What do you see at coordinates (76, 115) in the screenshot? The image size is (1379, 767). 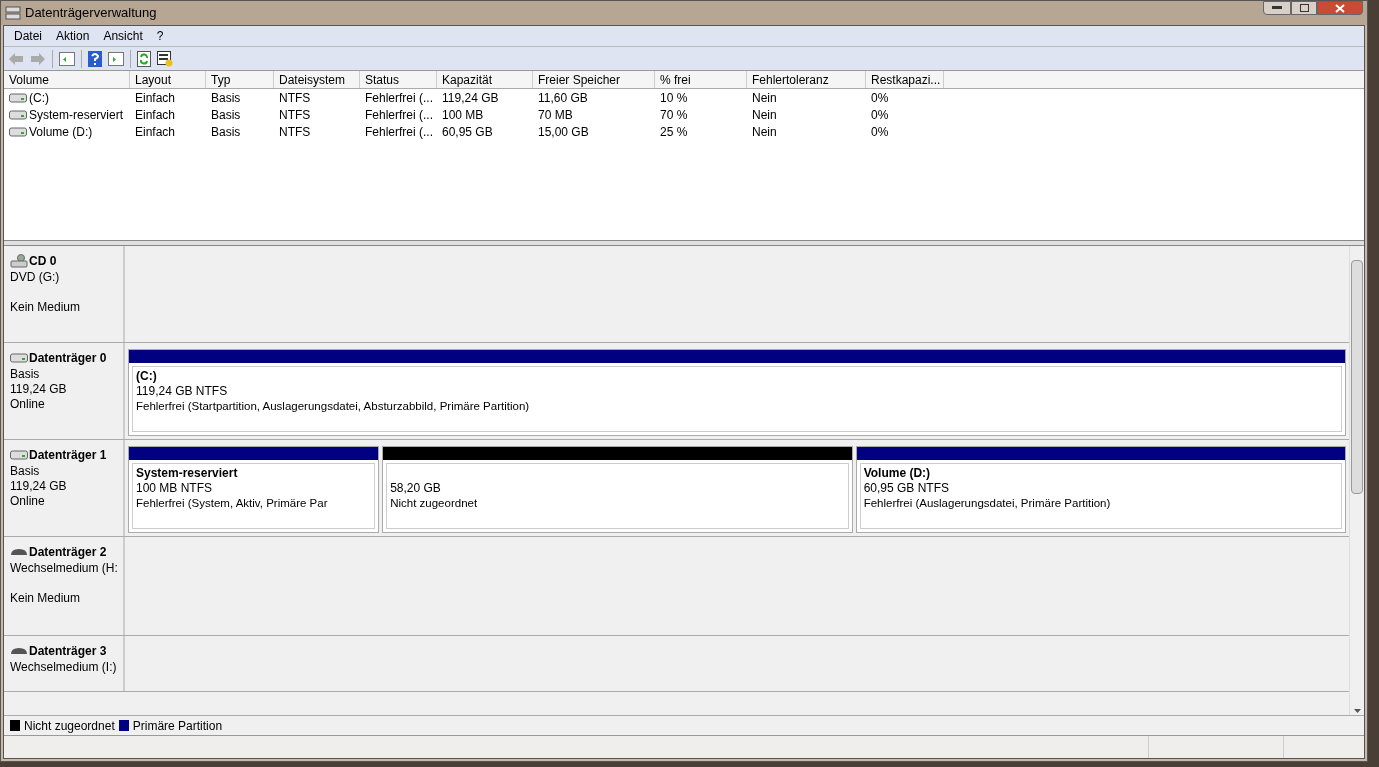 I see `table-cell-text: System-reserviert` at bounding box center [76, 115].